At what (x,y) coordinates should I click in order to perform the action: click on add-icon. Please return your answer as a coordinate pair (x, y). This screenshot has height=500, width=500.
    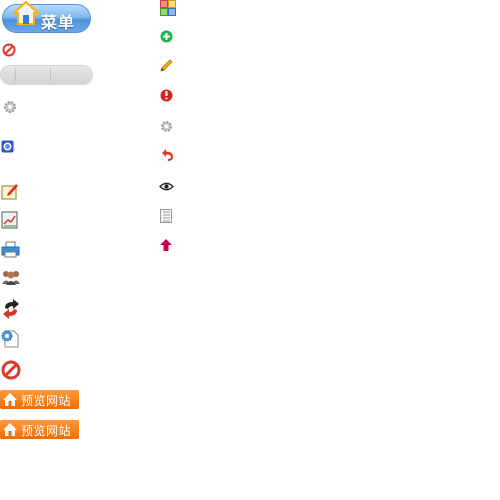
    Looking at the image, I should click on (166, 36).